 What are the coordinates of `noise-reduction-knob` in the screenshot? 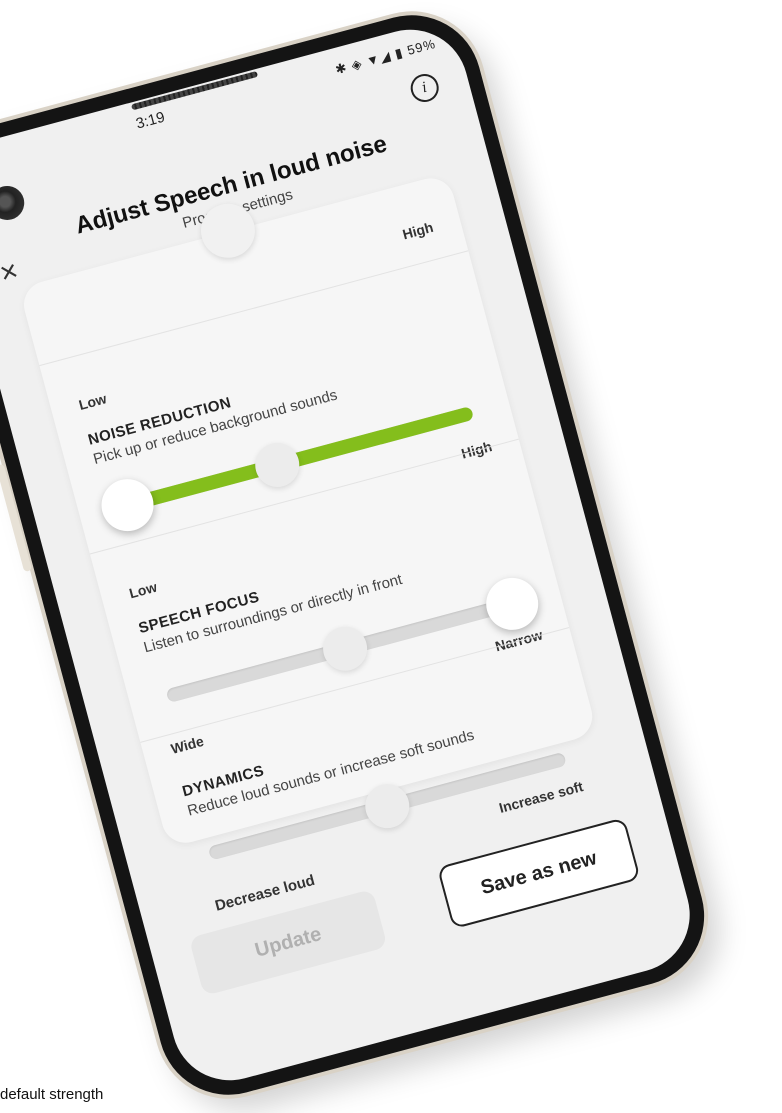 It's located at (127, 505).